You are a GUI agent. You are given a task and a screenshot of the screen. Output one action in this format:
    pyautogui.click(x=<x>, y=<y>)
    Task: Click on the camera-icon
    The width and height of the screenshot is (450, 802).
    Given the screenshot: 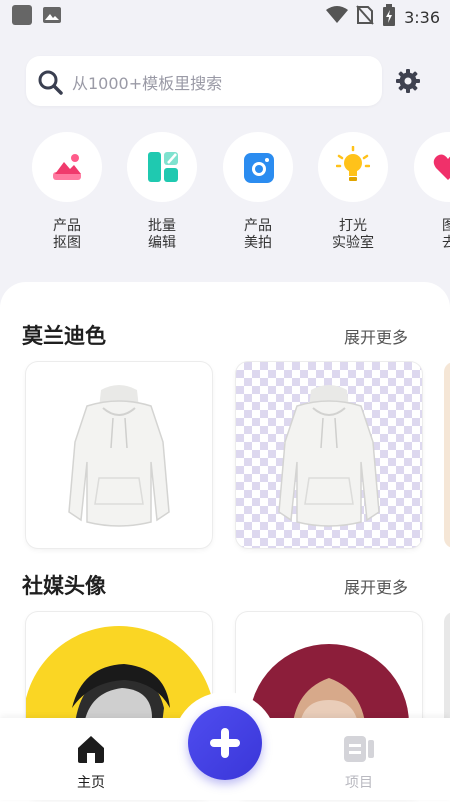 What is the action you would take?
    pyautogui.click(x=259, y=170)
    